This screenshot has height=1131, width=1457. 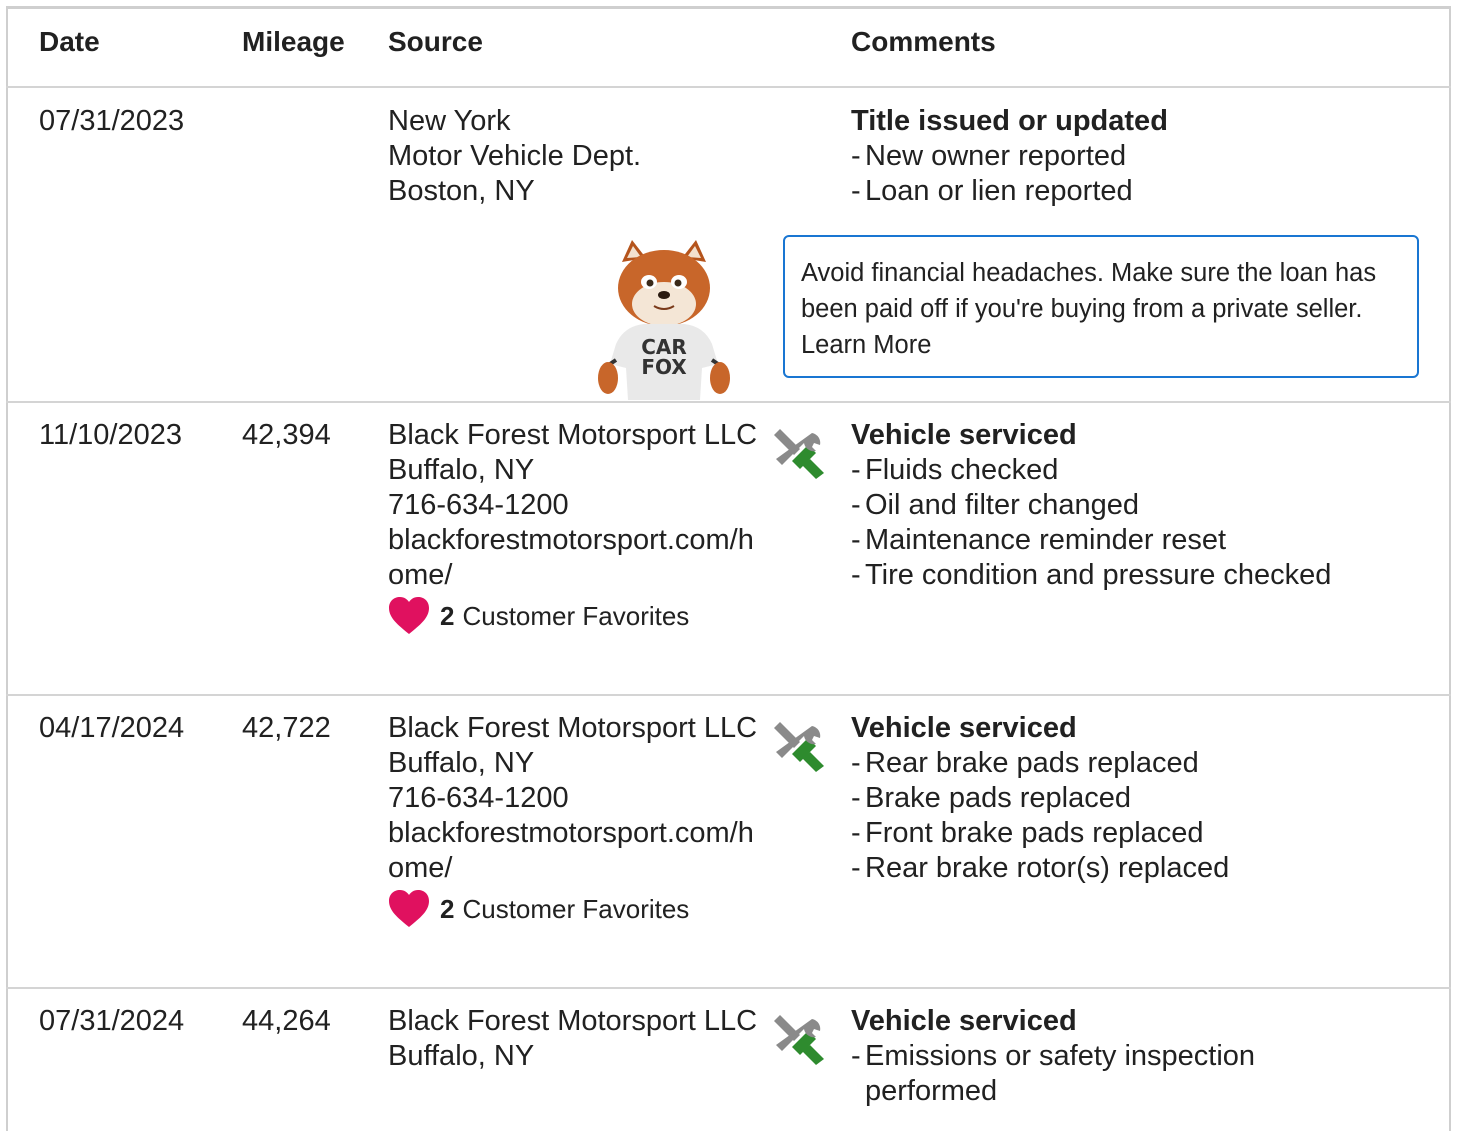 I want to click on source-line: New York, so click(x=449, y=121).